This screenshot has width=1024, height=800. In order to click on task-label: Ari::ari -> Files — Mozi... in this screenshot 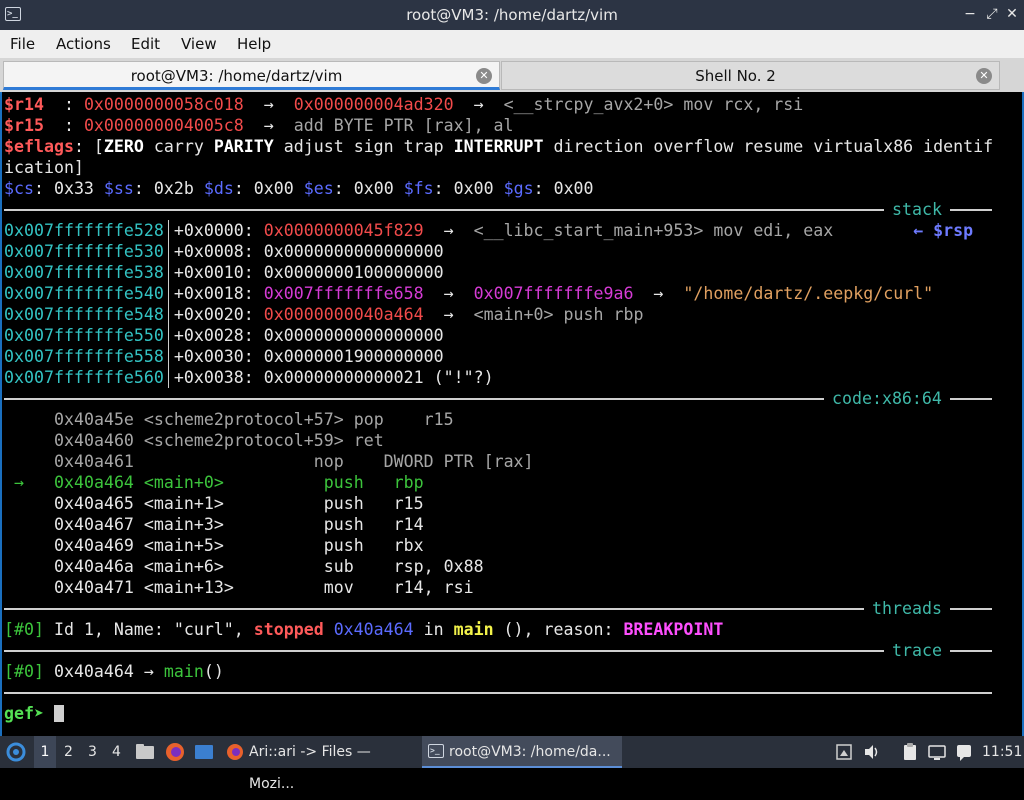, I will do `click(310, 768)`.